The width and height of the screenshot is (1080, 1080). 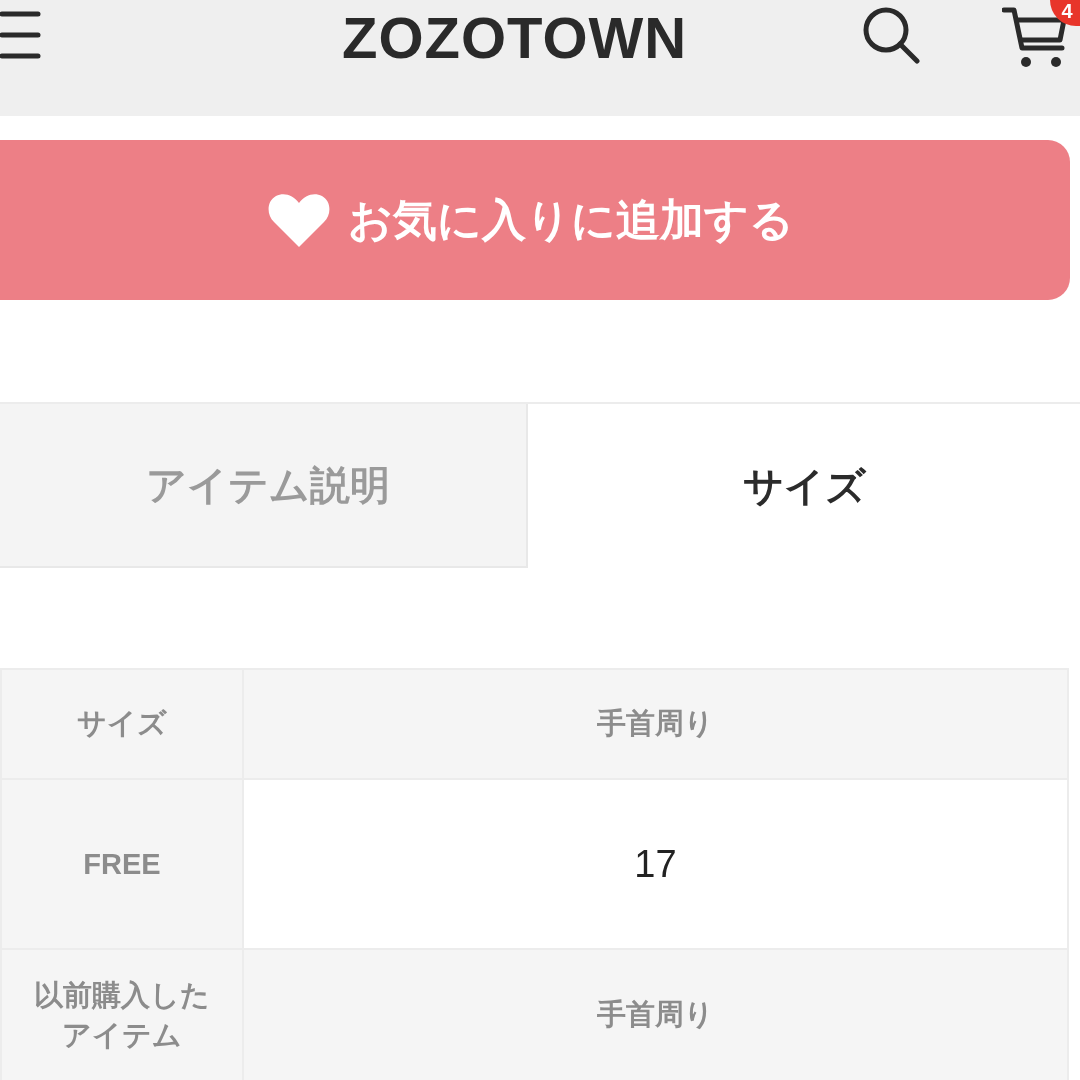 What do you see at coordinates (655, 1015) in the screenshot?
I see `table-cell: 手首周り` at bounding box center [655, 1015].